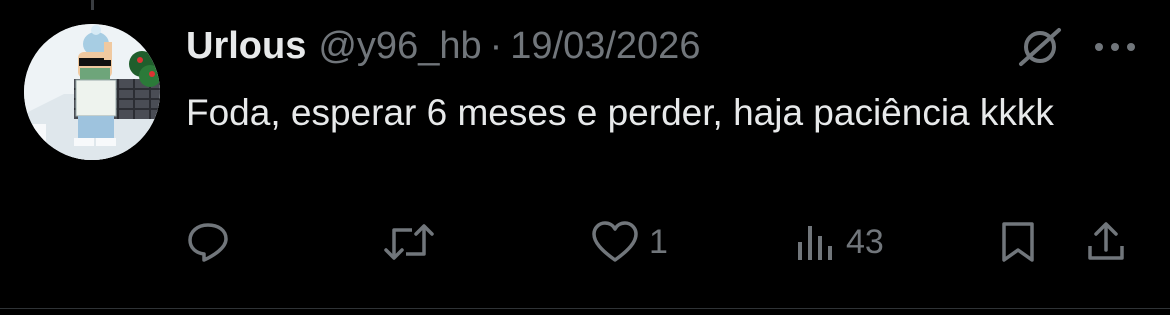 This screenshot has height=315, width=1170. I want to click on share-icon, so click(1106, 241).